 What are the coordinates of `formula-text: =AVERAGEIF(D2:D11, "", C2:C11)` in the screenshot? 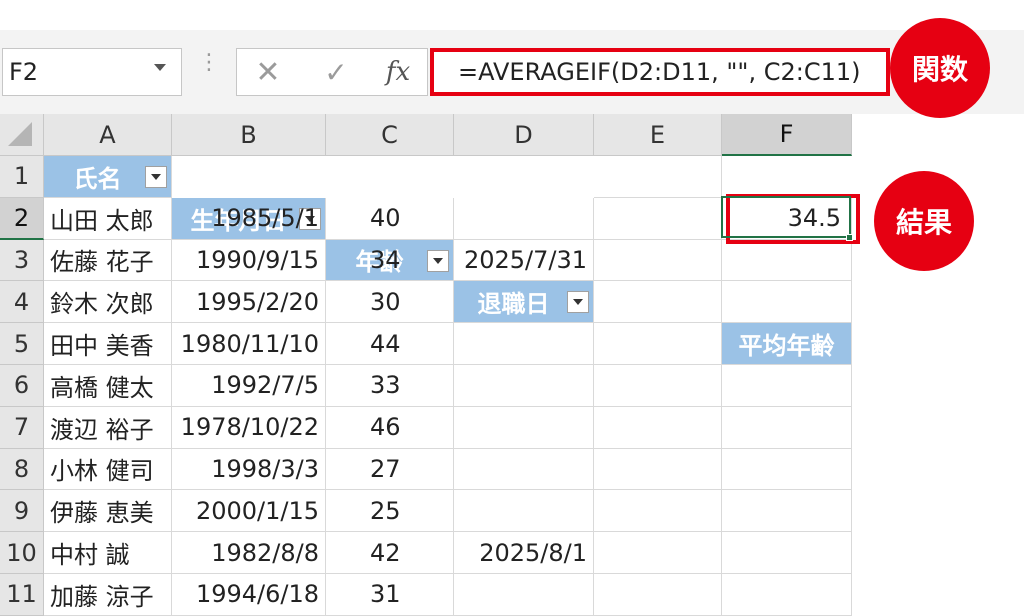 It's located at (659, 72).